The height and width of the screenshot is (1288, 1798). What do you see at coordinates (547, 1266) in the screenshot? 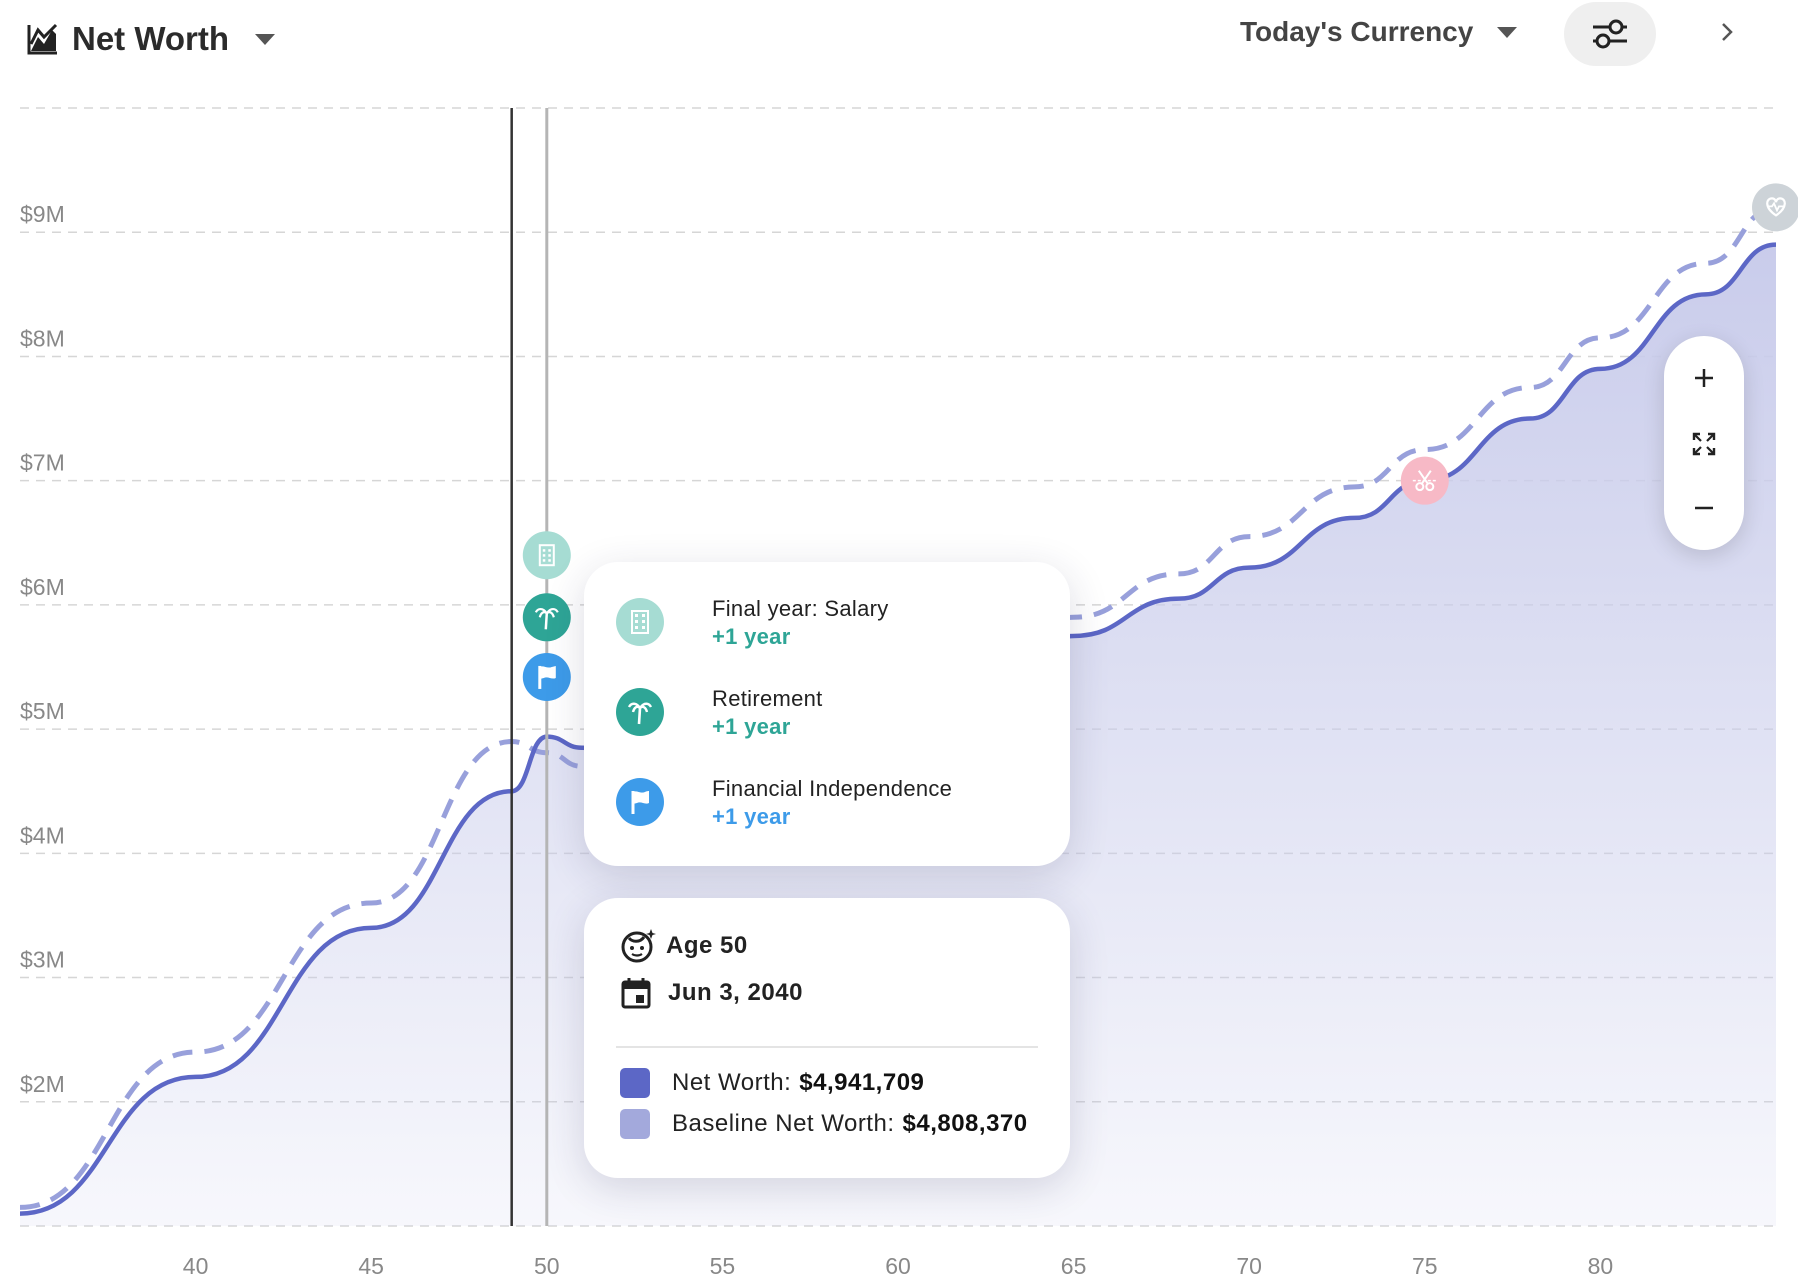
I see `x-tick-label: 50` at bounding box center [547, 1266].